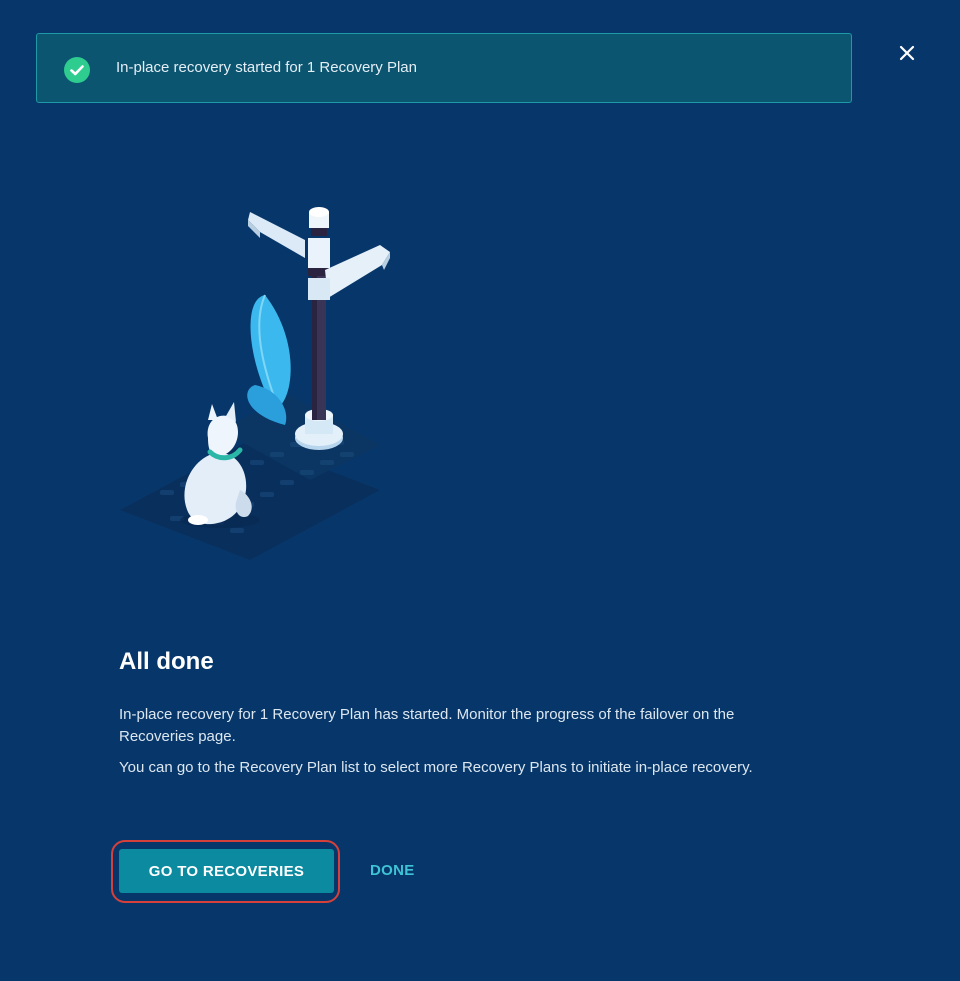 This screenshot has width=960, height=981. I want to click on signpost-with-dog-illustration, so click(255, 383).